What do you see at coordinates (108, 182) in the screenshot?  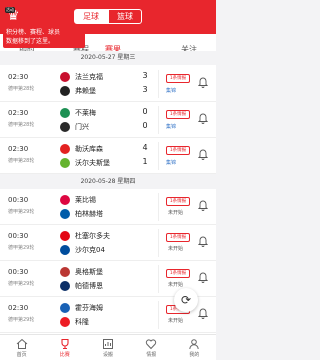 I see `date-header: 2020-05-28 星期四` at bounding box center [108, 182].